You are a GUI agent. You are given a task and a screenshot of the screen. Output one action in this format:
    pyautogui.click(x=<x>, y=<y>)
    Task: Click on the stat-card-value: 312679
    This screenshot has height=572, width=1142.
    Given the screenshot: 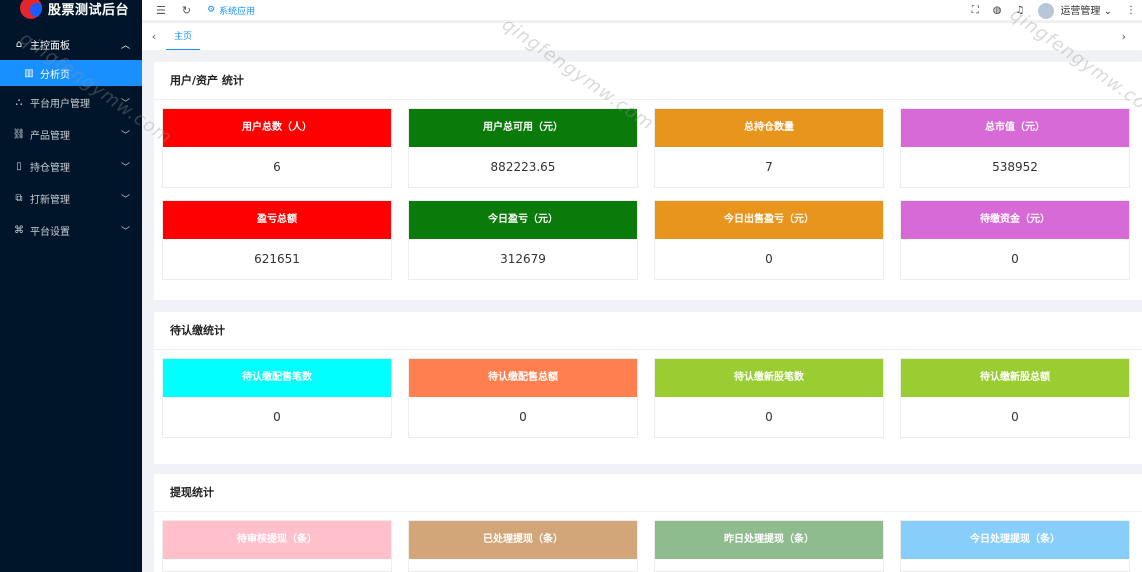 What is the action you would take?
    pyautogui.click(x=523, y=259)
    